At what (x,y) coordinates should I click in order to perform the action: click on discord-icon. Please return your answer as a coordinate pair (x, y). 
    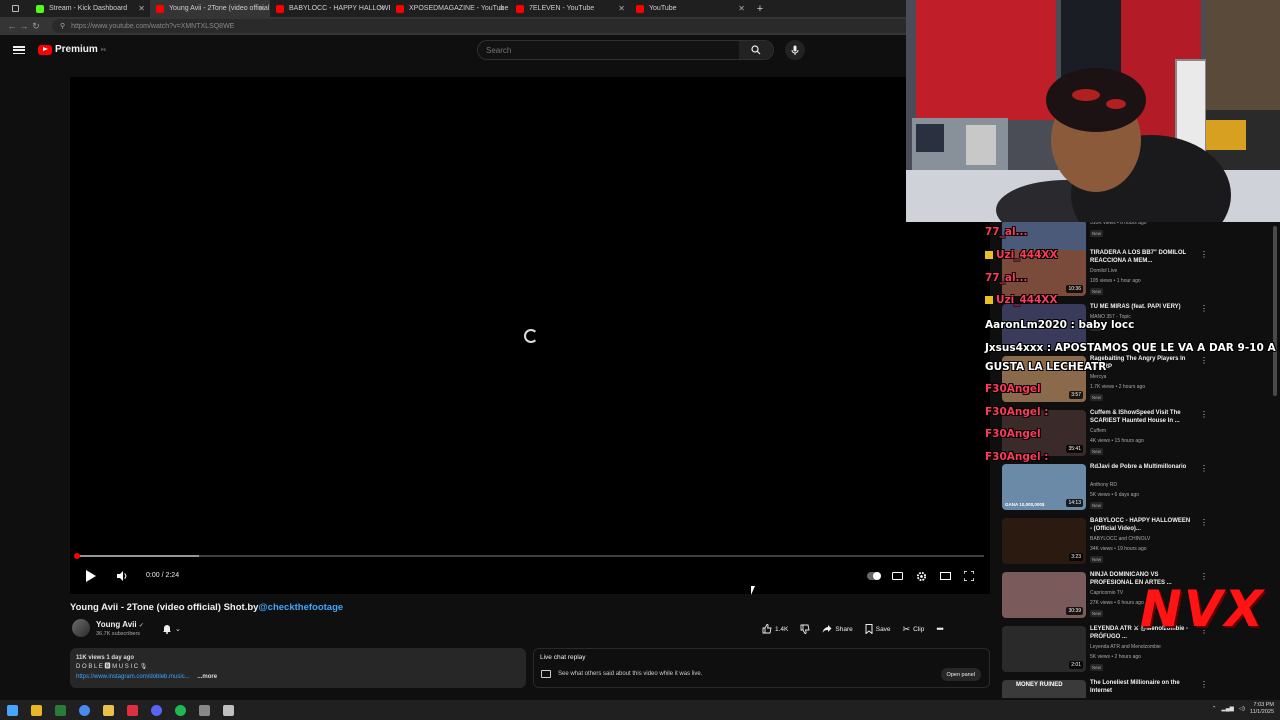
    Looking at the image, I should click on (156, 710).